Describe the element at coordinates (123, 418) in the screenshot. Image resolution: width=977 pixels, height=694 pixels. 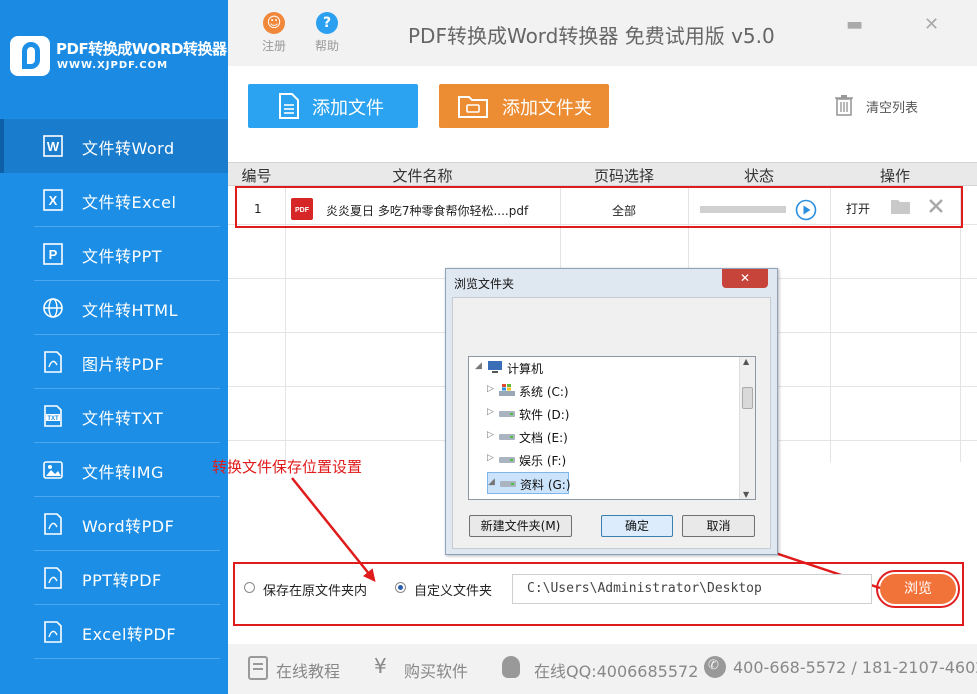
I see `sidebar-item-label: 文件转TXT` at that location.